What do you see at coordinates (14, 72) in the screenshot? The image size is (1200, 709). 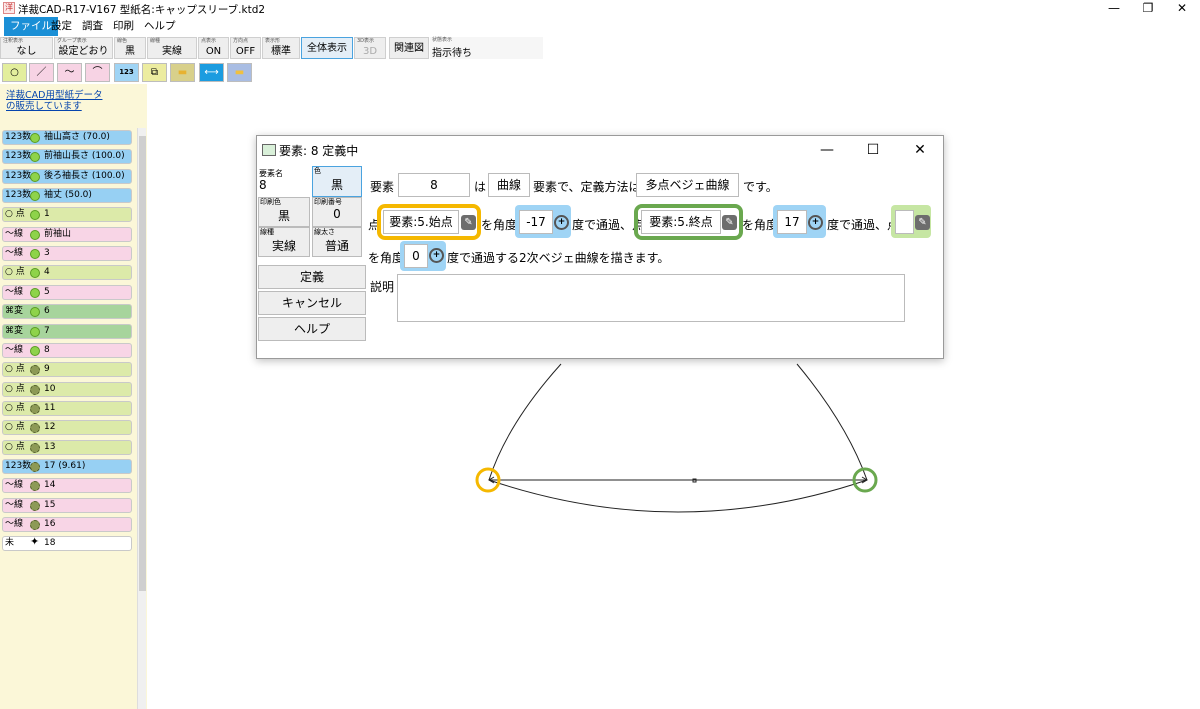 I see `point-tool-icon: ○` at bounding box center [14, 72].